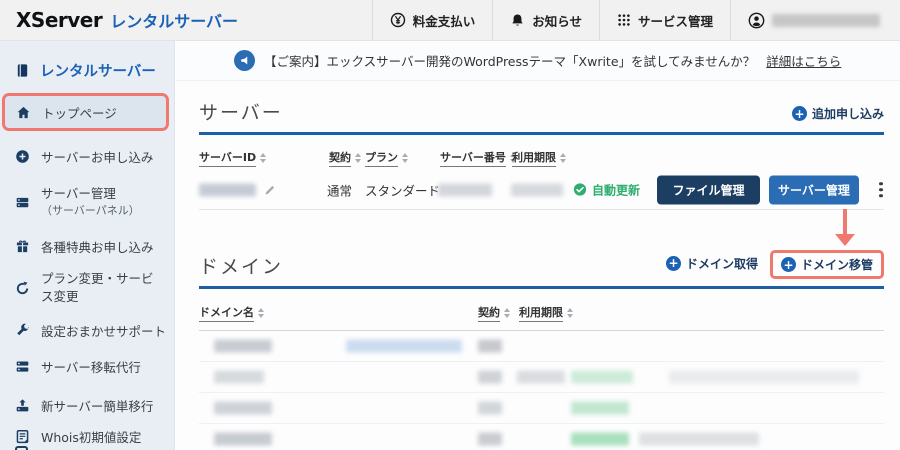 This screenshot has width=900, height=450. I want to click on sidebar-item-whois-defaults: Whois初期値設定, so click(87, 436).